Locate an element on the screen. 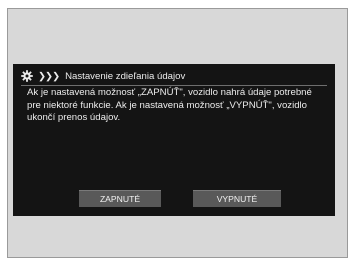  dialog-header: ❯❯❯ Nastavenie zdieľania údajov is located at coordinates (103, 76).